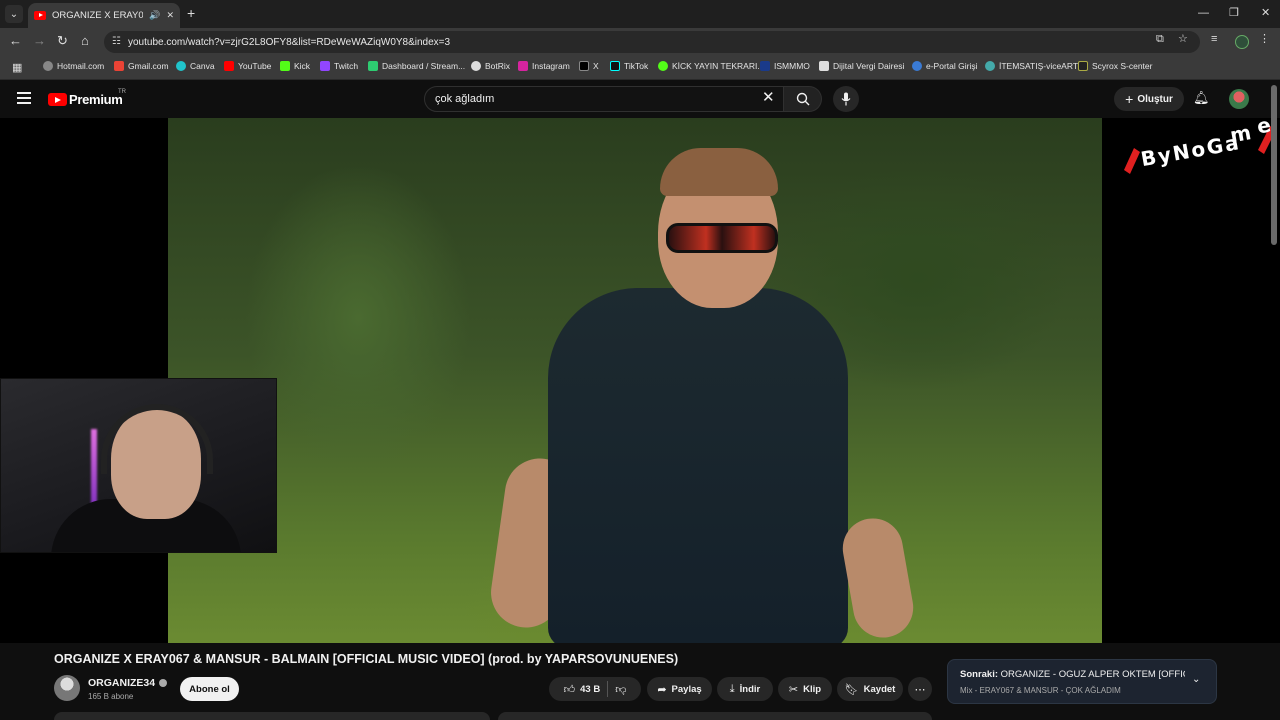 The height and width of the screenshot is (720, 1280). What do you see at coordinates (944, 66) in the screenshot?
I see `bookmark-item: e-Portal Girişi` at bounding box center [944, 66].